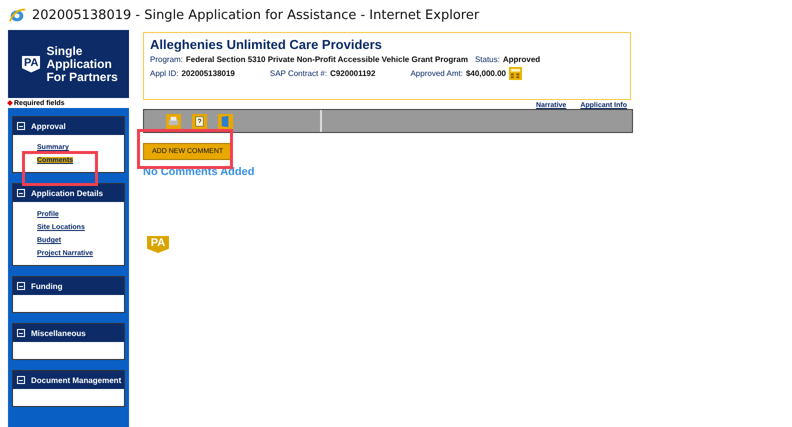 The width and height of the screenshot is (792, 427). Describe the element at coordinates (327, 59) in the screenshot. I see `program-value: Federal Section 5310 Private Non-Profit Accessible Vehicle Grant Program` at that location.